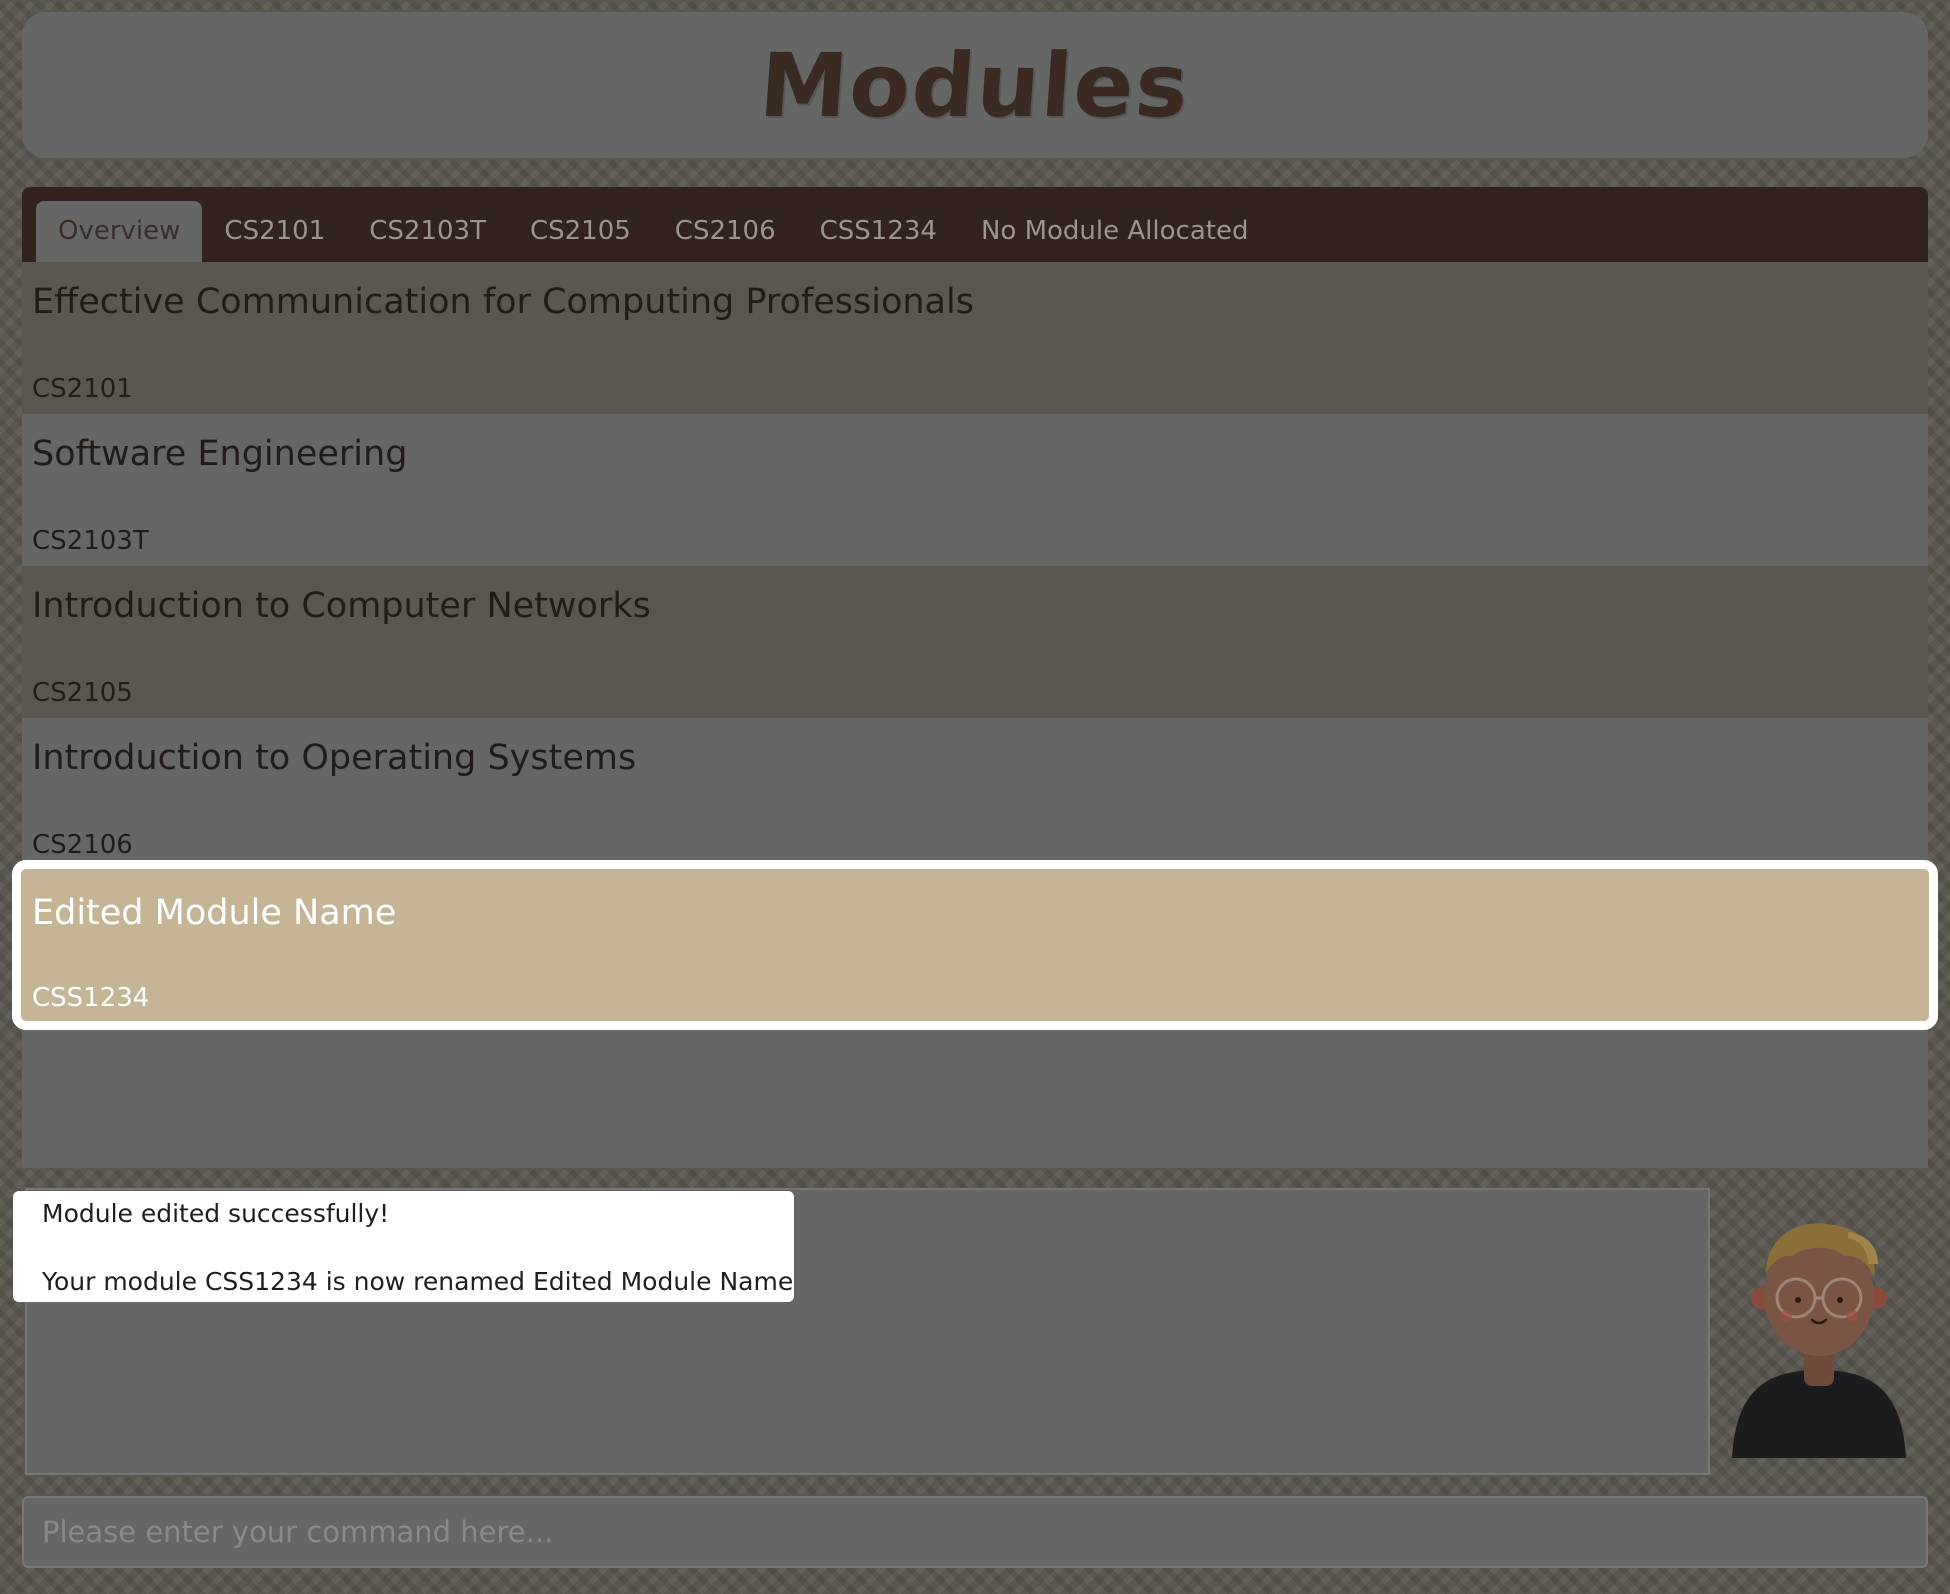  Describe the element at coordinates (427, 231) in the screenshot. I see `tab-cs2103t: CS2103T` at that location.